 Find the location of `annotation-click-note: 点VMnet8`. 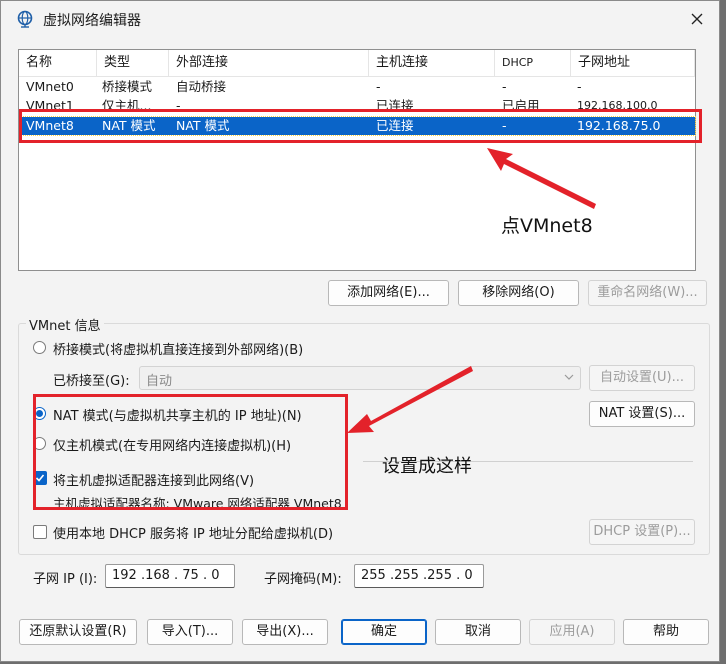

annotation-click-note: 点VMnet8 is located at coordinates (547, 226).